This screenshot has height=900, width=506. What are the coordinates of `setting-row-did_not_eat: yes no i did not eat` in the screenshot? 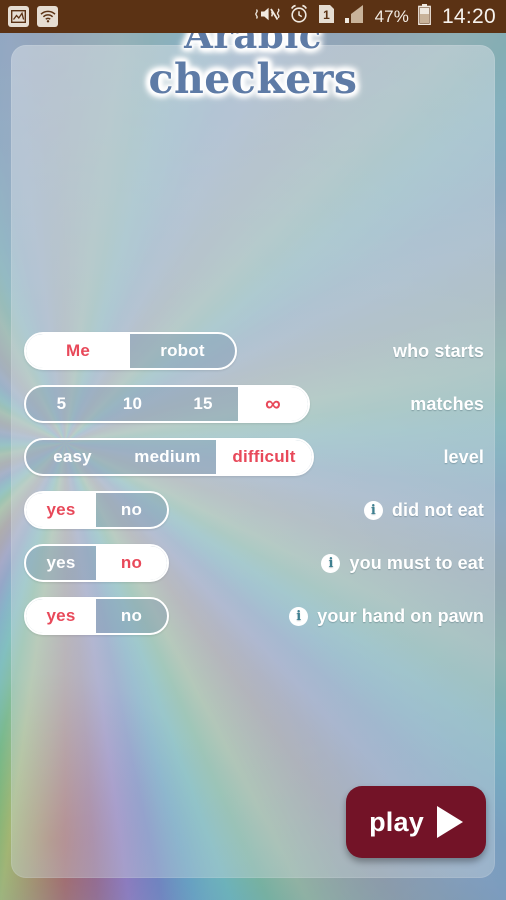 It's located at (253, 510).